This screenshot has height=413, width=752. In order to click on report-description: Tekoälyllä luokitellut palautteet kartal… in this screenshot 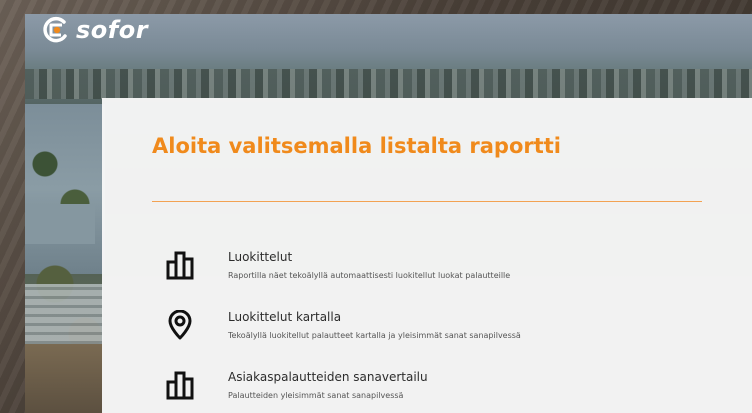, I will do `click(374, 335)`.